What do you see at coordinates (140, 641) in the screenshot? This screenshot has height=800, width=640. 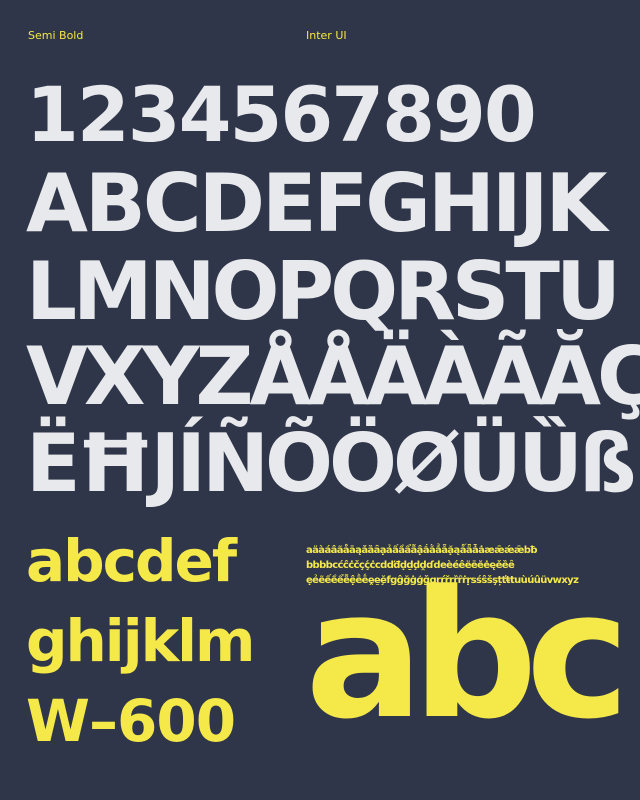 I see `lowercase-row-2: ghijklm` at bounding box center [140, 641].